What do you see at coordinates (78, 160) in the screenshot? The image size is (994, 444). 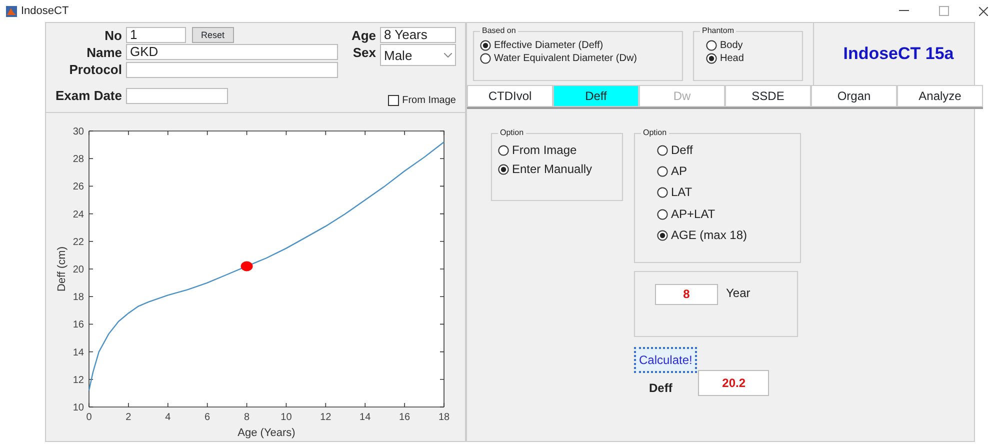 I see `tick-label: 28` at bounding box center [78, 160].